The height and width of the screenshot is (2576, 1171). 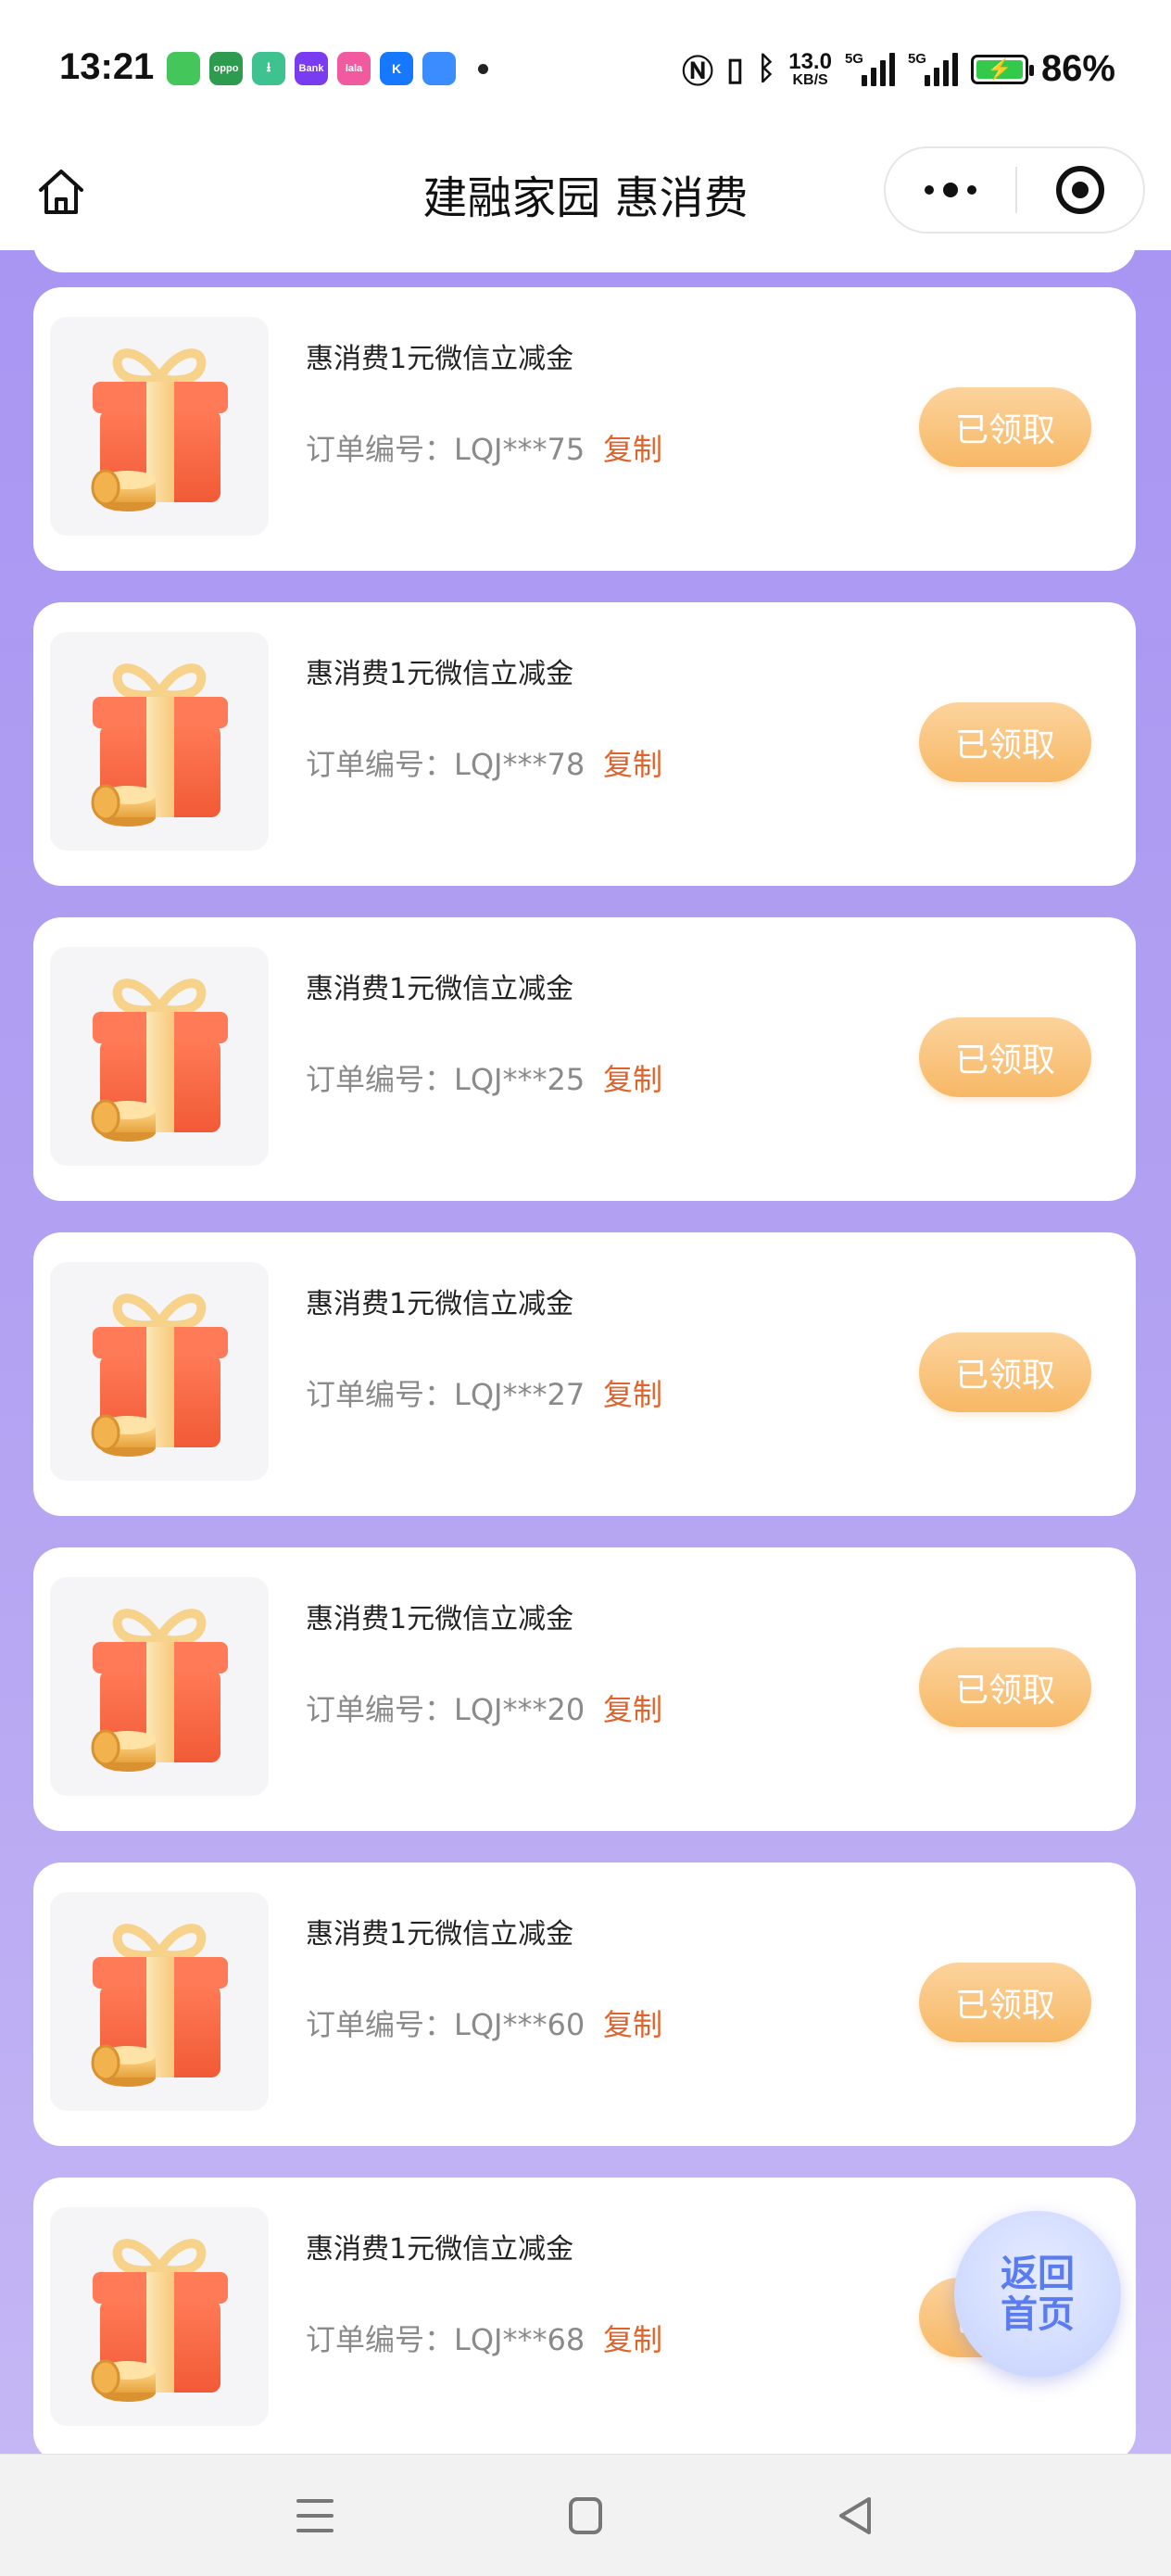 What do you see at coordinates (584, 1689) in the screenshot?
I see `coupon-card: 惠消费1元微信立减金 订单编号：LQJ***20 复制 已领取` at bounding box center [584, 1689].